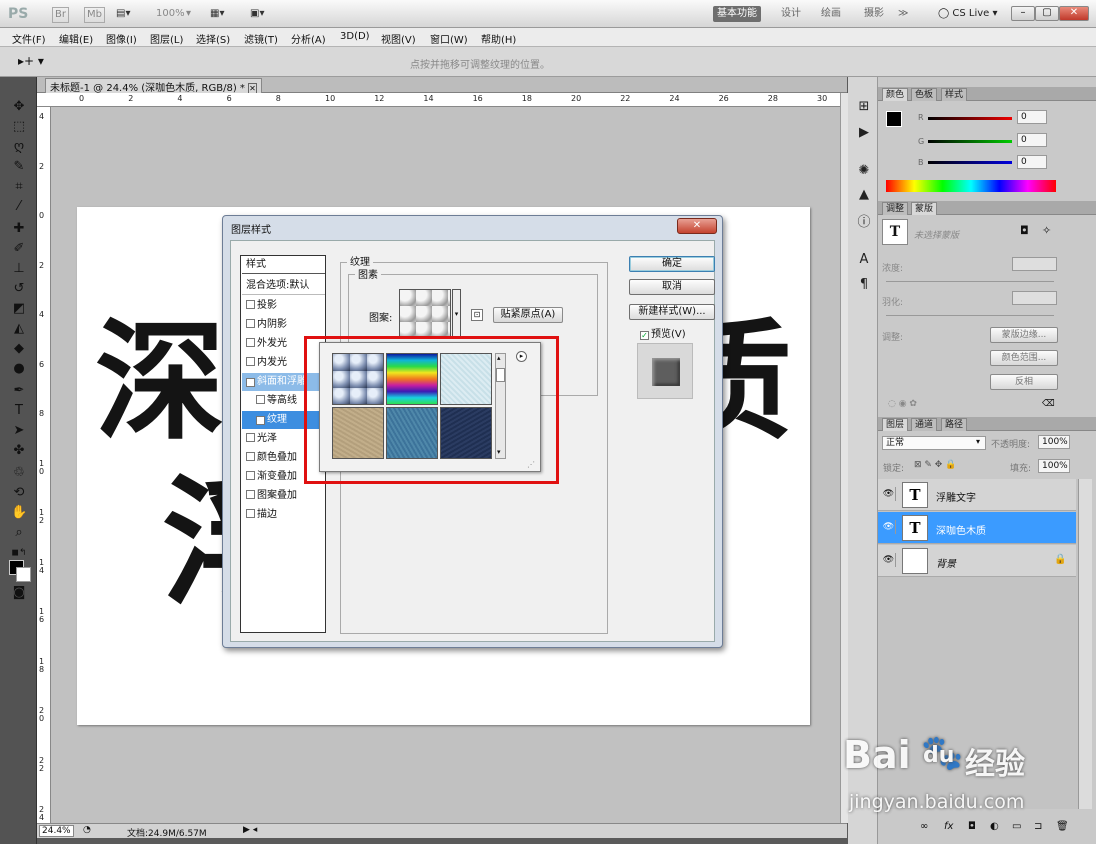 The height and width of the screenshot is (844, 1096). What do you see at coordinates (217, 14) in the screenshot?
I see `arrange-documents-icon: ▦▾` at bounding box center [217, 14].